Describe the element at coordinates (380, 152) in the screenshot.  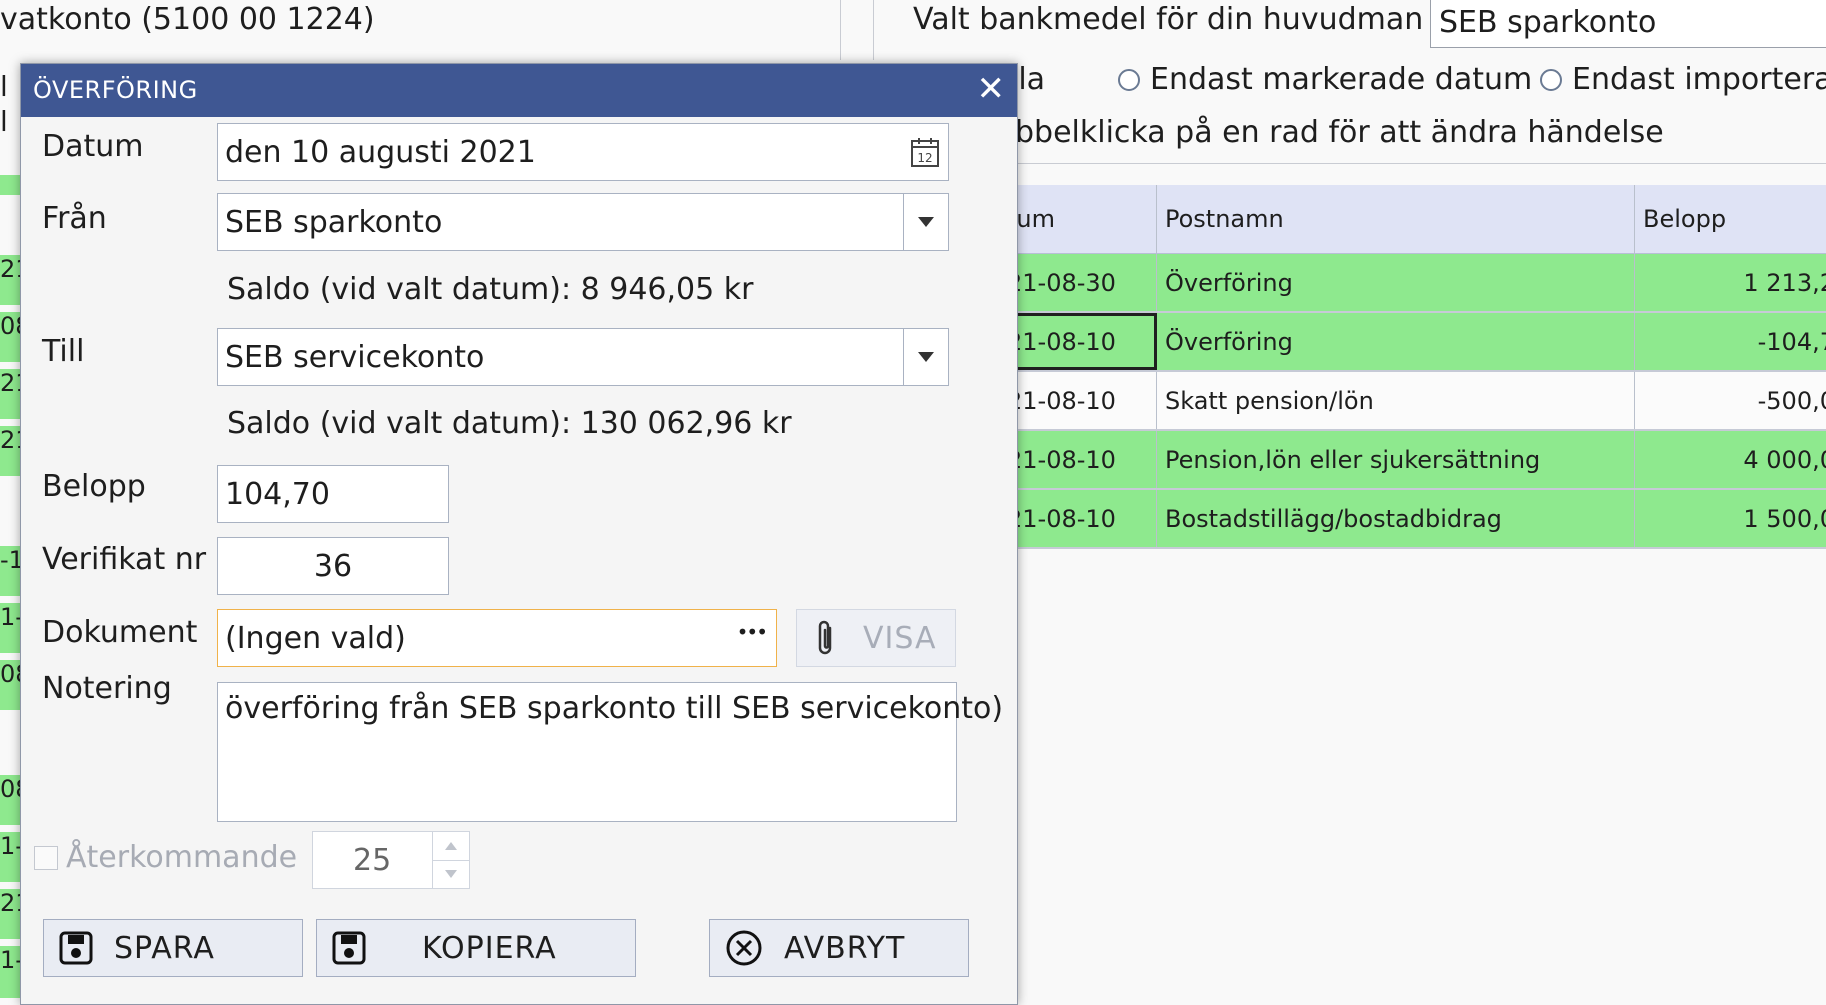
I see `date-value: den 10 augusti 2021` at that location.